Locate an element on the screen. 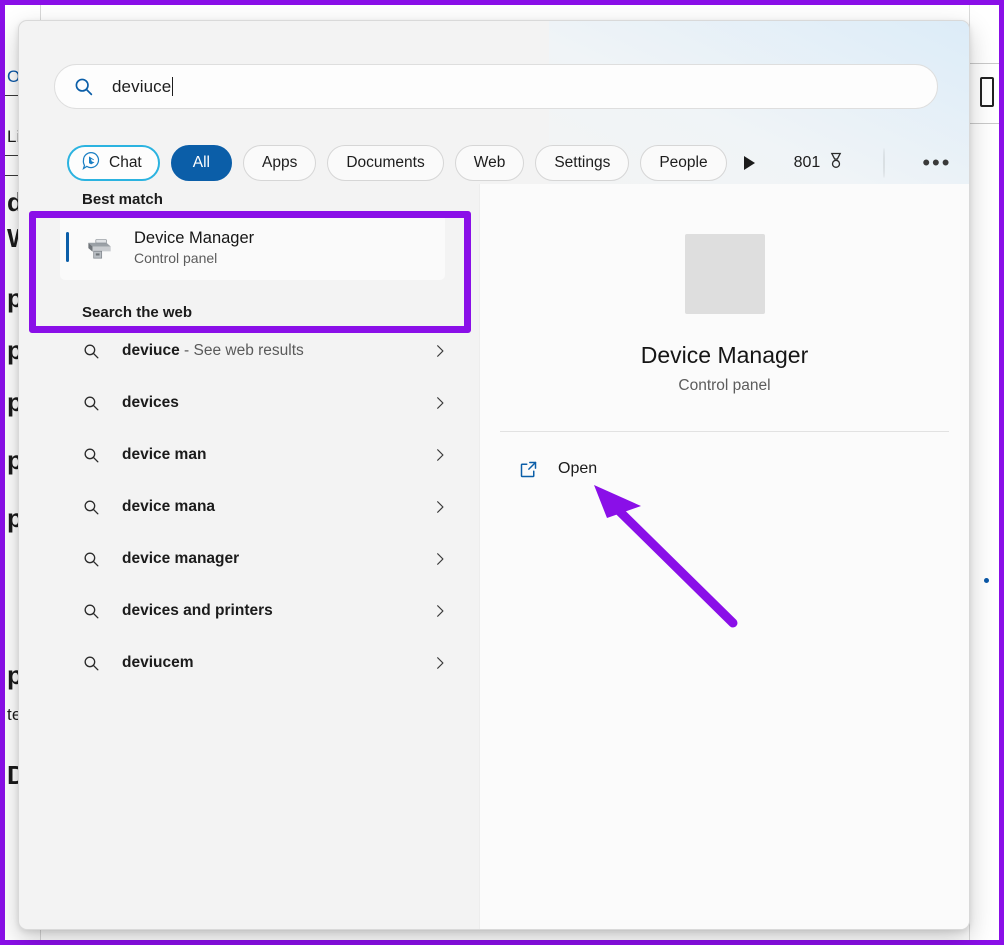  web-suggestion-row: device manager is located at coordinates (262, 559).